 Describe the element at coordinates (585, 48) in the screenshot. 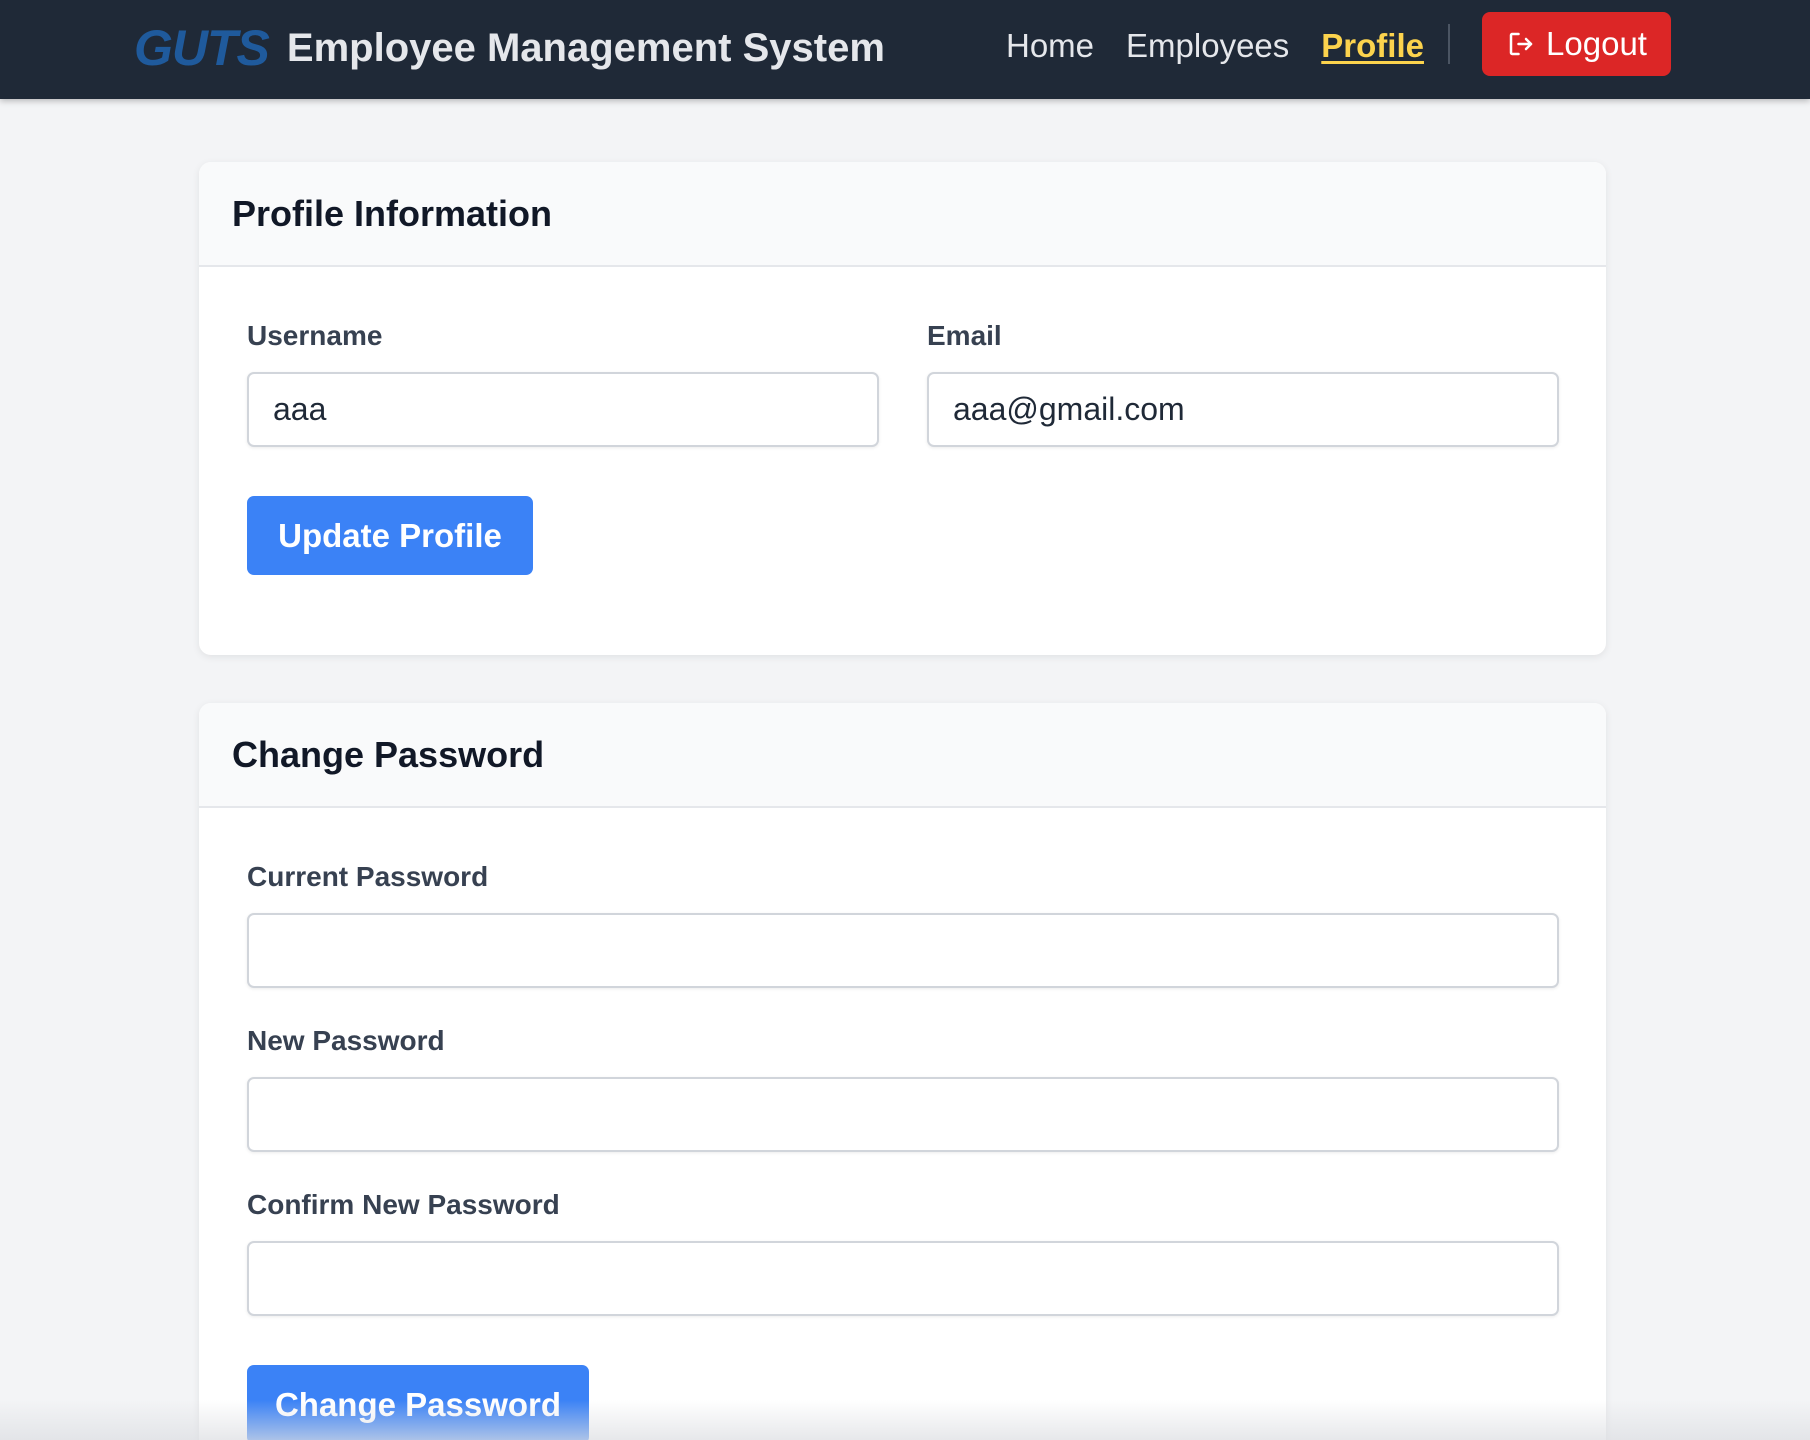

I see `brand-title: Employee Management System` at that location.